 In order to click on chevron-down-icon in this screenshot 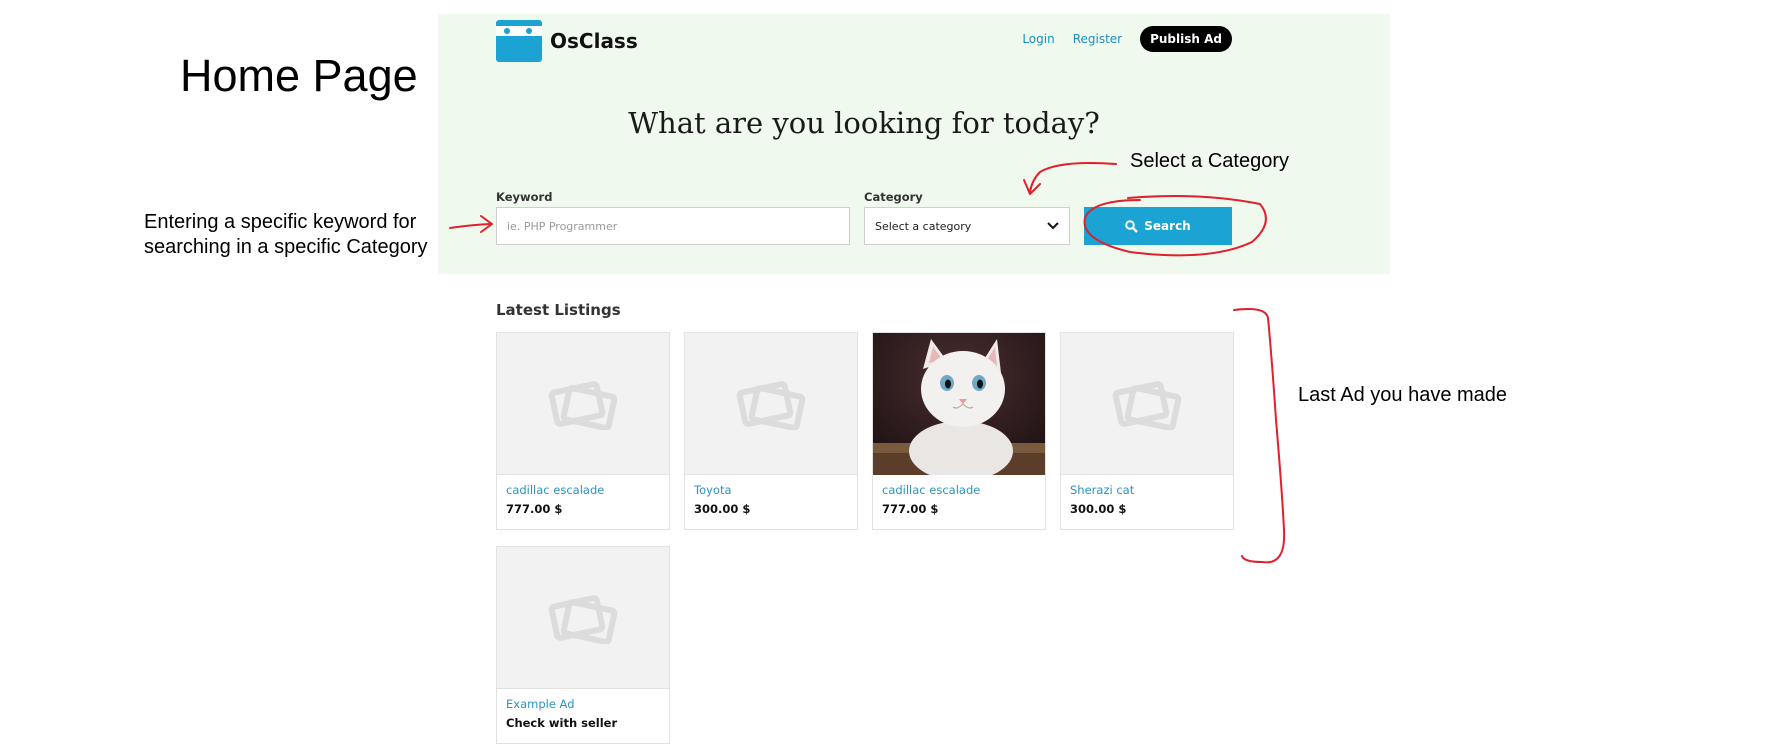, I will do `click(1053, 226)`.